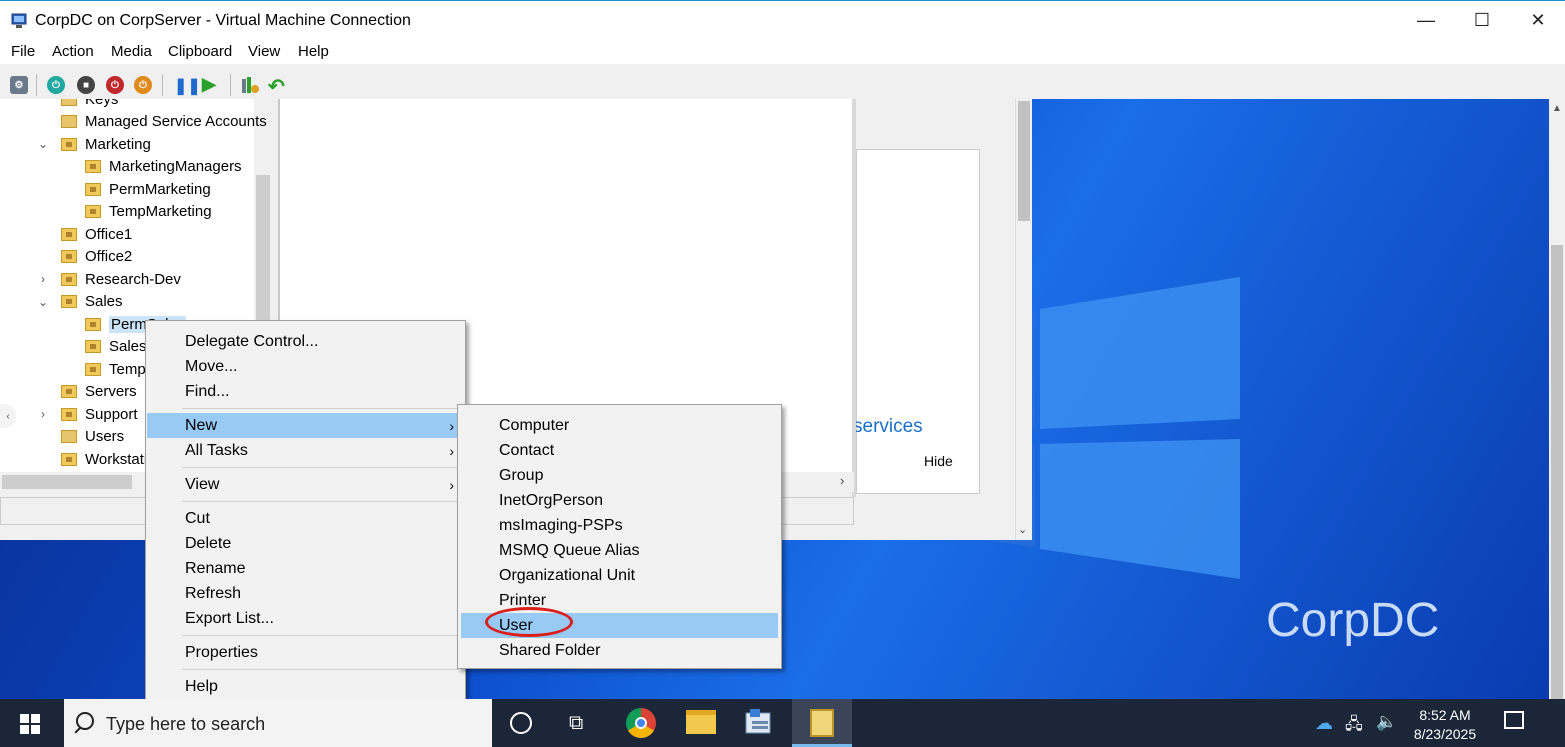  Describe the element at coordinates (30, 724) in the screenshot. I see `windows-start-icon` at that location.